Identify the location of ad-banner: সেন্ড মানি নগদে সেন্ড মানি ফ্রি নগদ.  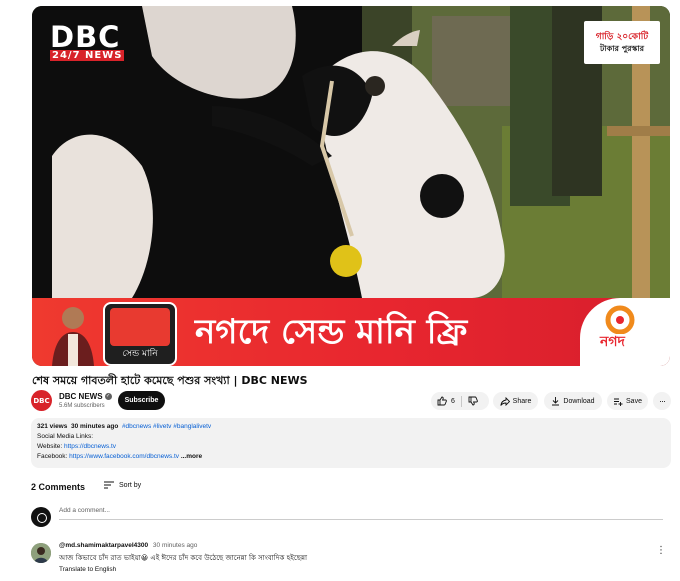
(351, 332).